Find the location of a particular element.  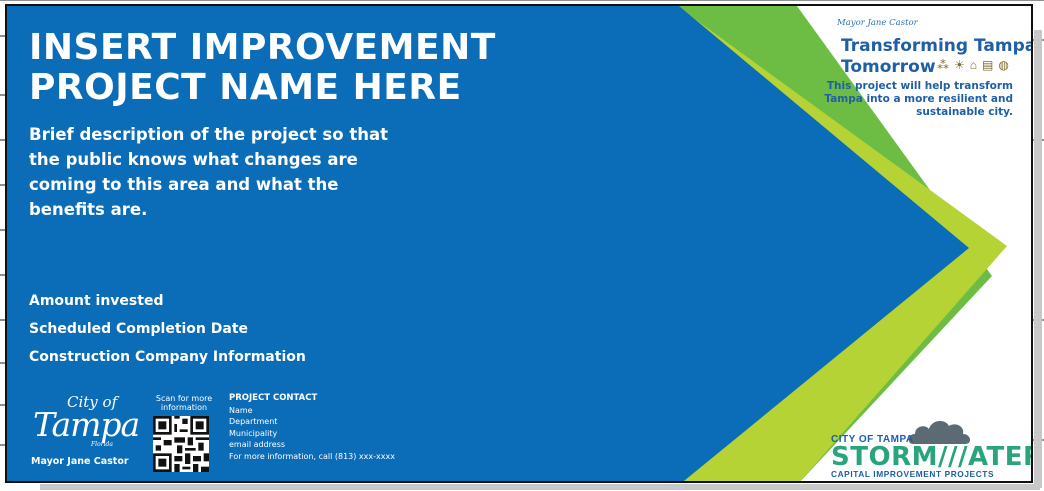

transforming-tampa-title: Transforming Tampa's is located at coordinates (937, 46).